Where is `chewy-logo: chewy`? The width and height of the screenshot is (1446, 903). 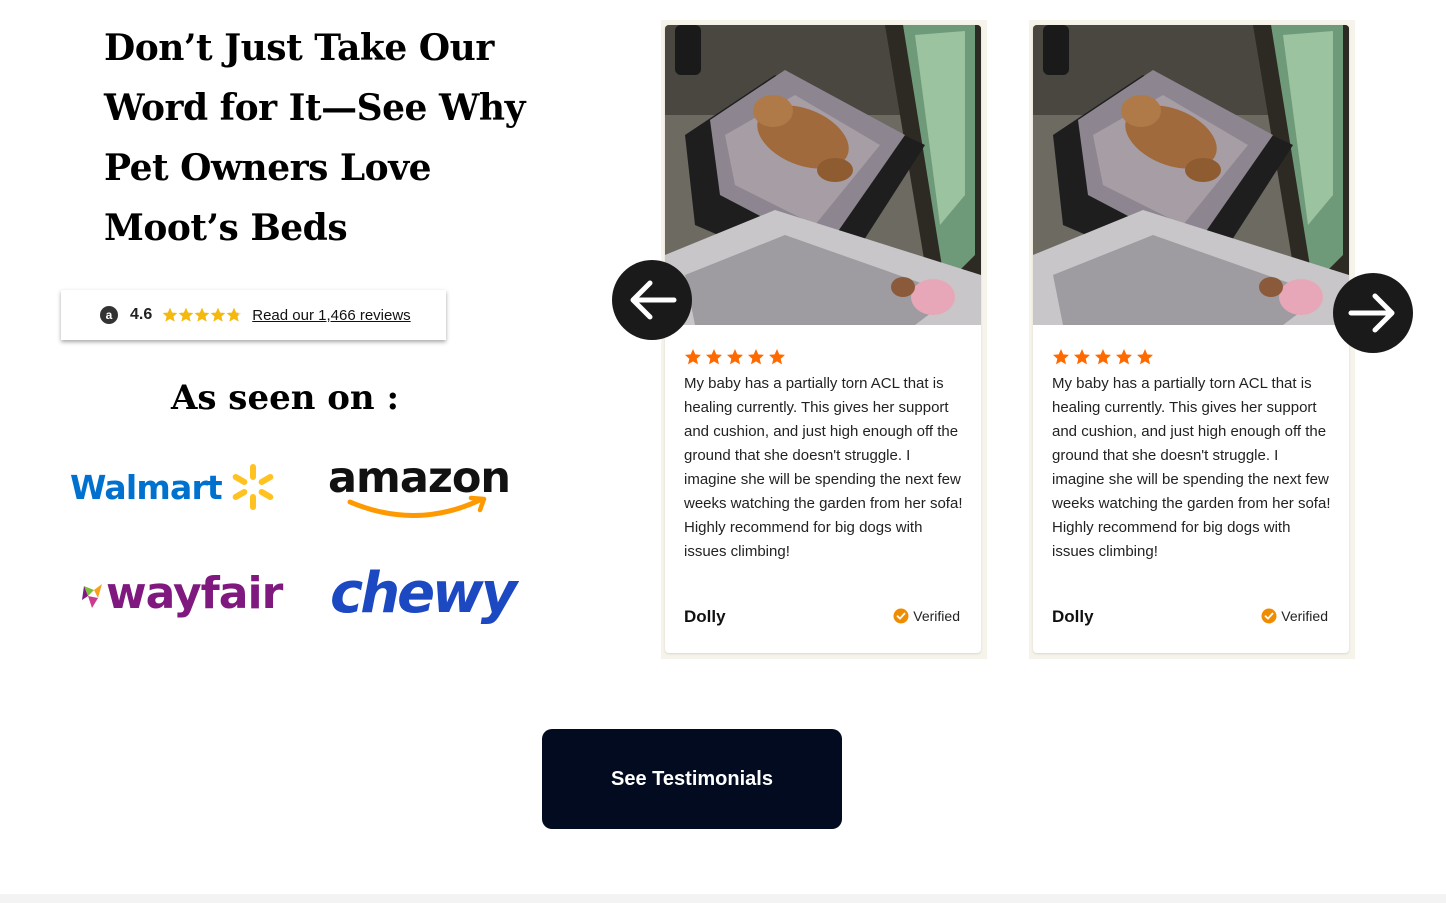 chewy-logo: chewy is located at coordinates (423, 593).